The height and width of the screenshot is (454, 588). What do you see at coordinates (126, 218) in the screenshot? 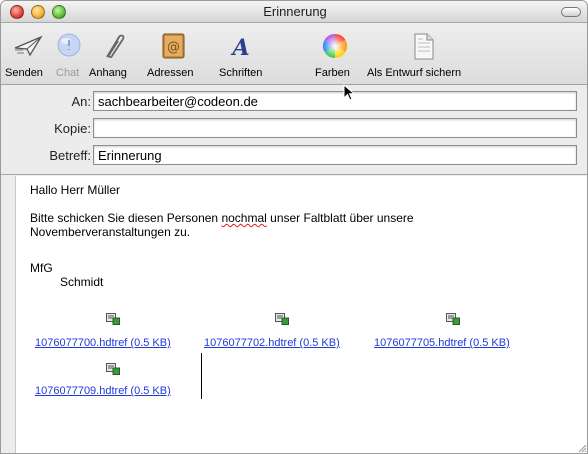
I see `body-line-1-start: Bitte schicken Sie diesen Personen` at bounding box center [126, 218].